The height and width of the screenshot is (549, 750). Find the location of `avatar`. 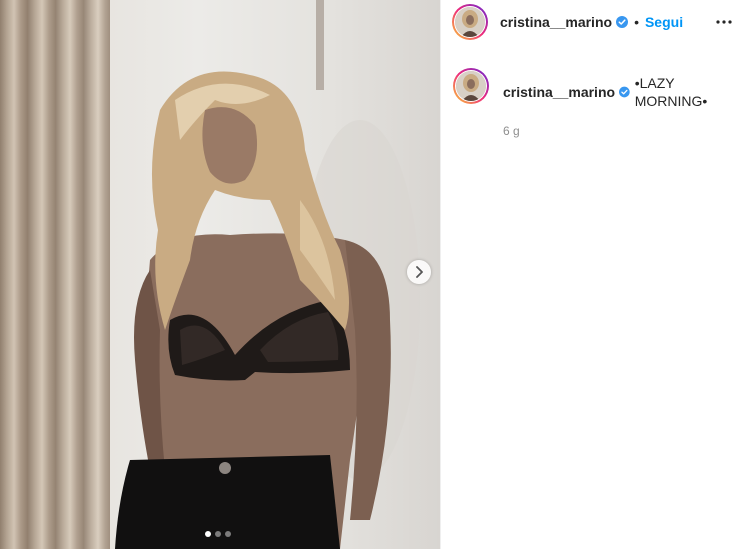

avatar is located at coordinates (470, 22).